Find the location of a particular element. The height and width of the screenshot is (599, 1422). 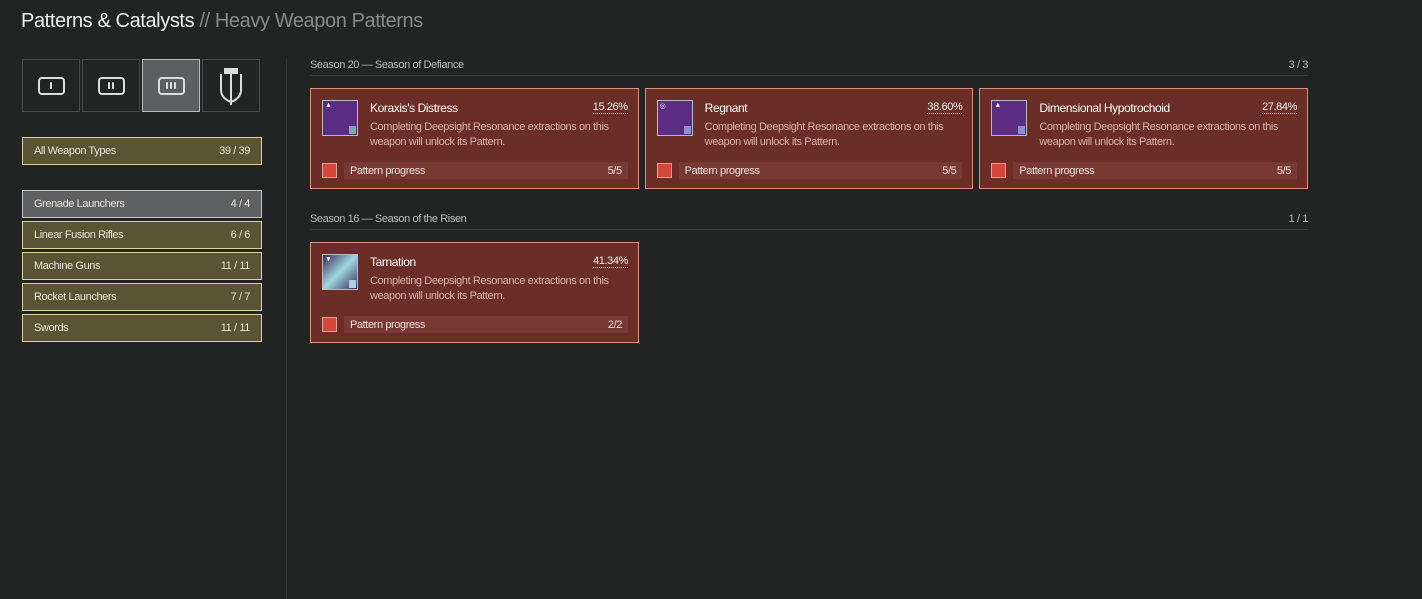

sidebar-item-swords: Swords 11 / 11 is located at coordinates (142, 328).